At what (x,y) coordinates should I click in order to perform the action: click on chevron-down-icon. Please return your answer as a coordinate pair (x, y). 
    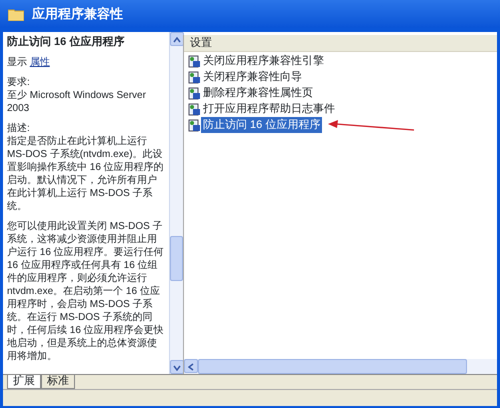
    Looking at the image, I should click on (177, 367).